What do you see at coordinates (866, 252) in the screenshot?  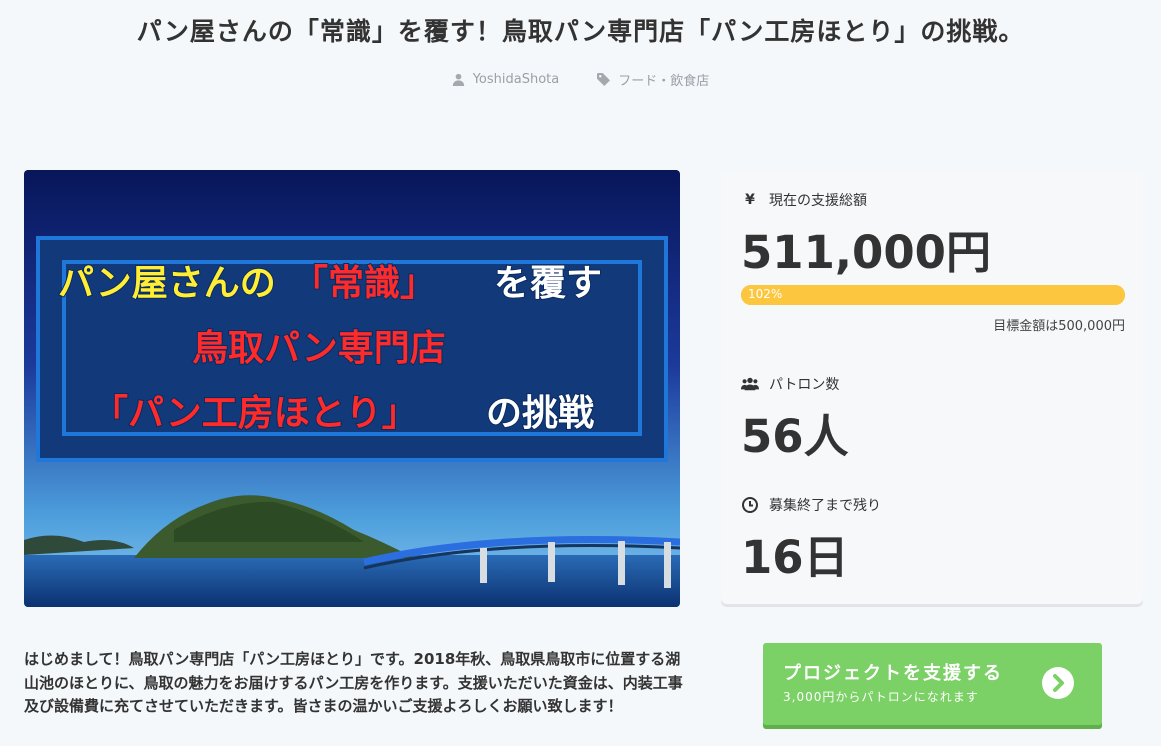 I see `amount-value: 511,000円` at bounding box center [866, 252].